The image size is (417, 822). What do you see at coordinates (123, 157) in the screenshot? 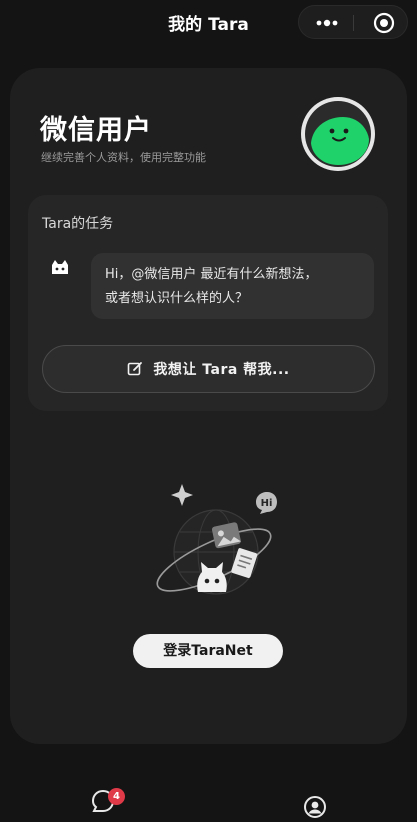
I see `profile-hint: 继续完善个人资料，使用完整功能` at bounding box center [123, 157].